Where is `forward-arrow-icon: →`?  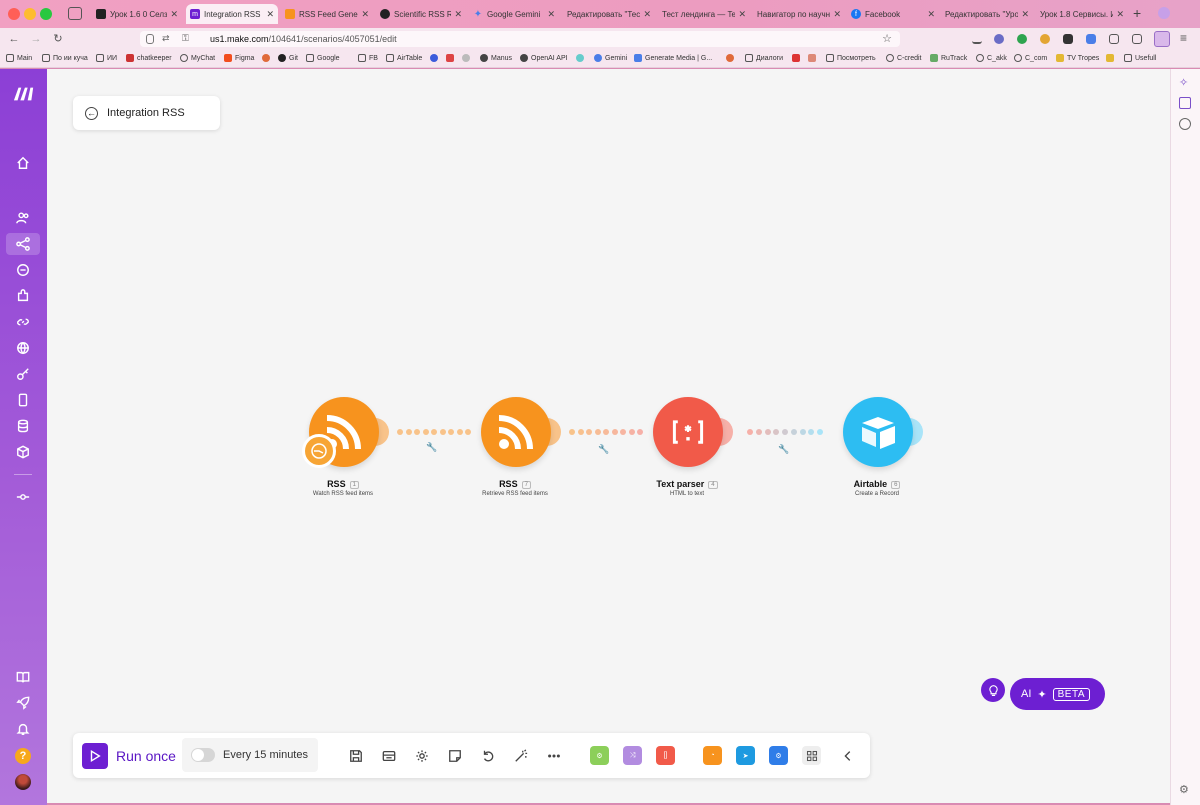
forward-arrow-icon: → is located at coordinates (36, 39).